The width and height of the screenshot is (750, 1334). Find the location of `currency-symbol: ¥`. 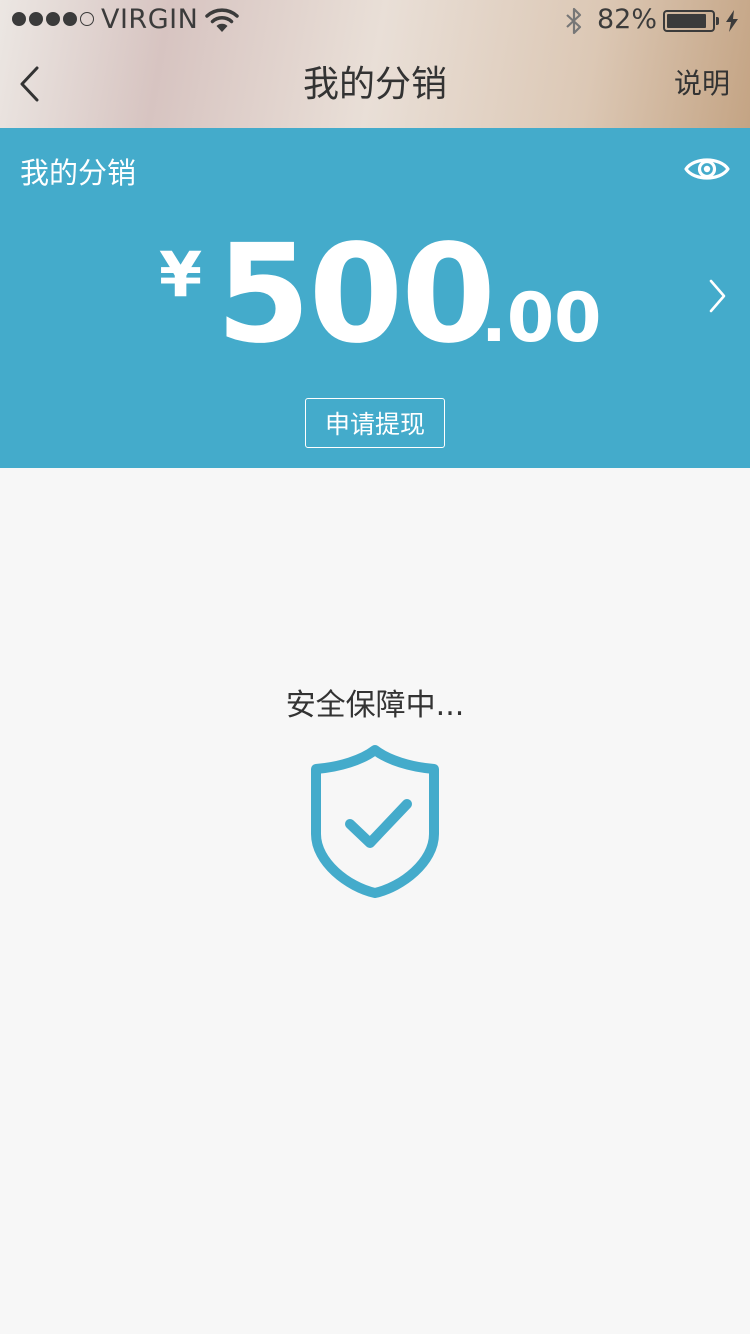

currency-symbol: ¥ is located at coordinates (181, 274).